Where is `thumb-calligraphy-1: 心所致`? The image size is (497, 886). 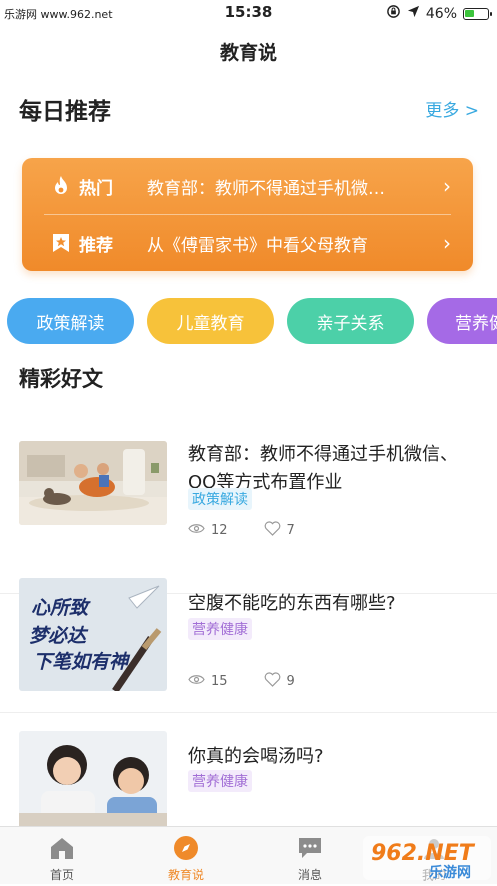 thumb-calligraphy-1: 心所致 is located at coordinates (61, 608).